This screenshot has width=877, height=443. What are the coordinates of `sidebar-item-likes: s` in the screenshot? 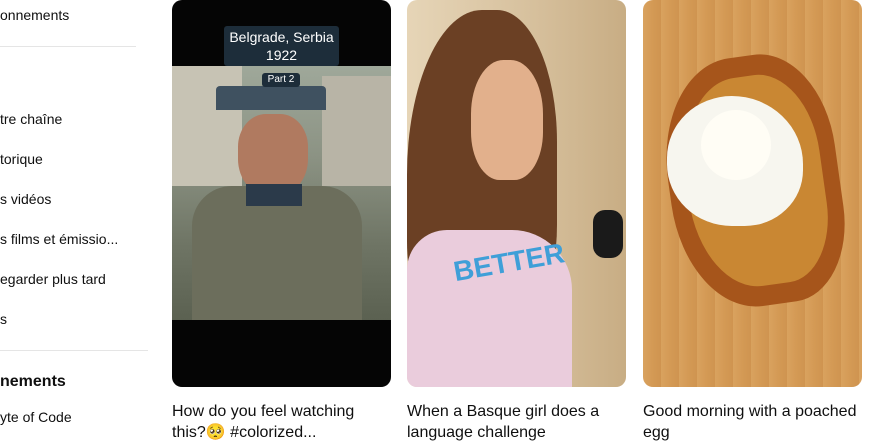 It's located at (3, 319).